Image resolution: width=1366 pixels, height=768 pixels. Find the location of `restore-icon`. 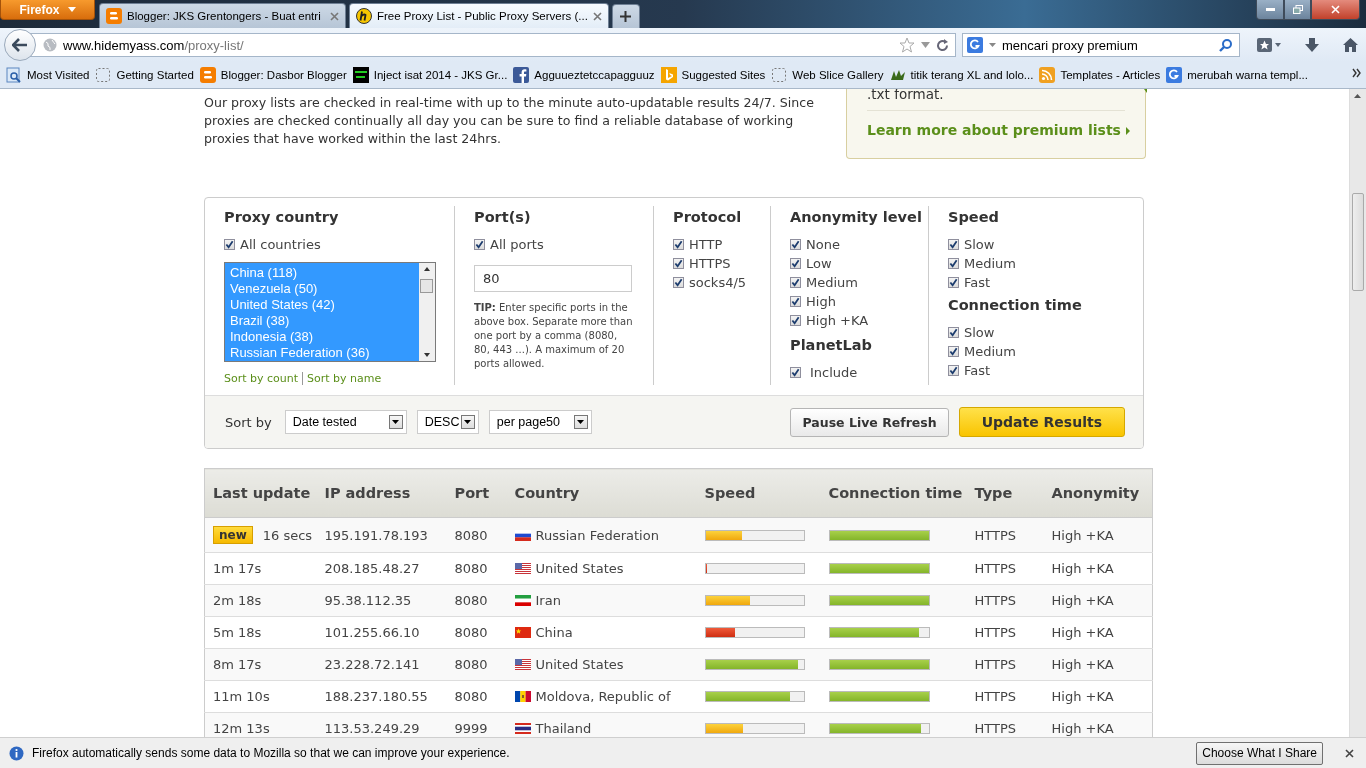

restore-icon is located at coordinates (1297, 9).